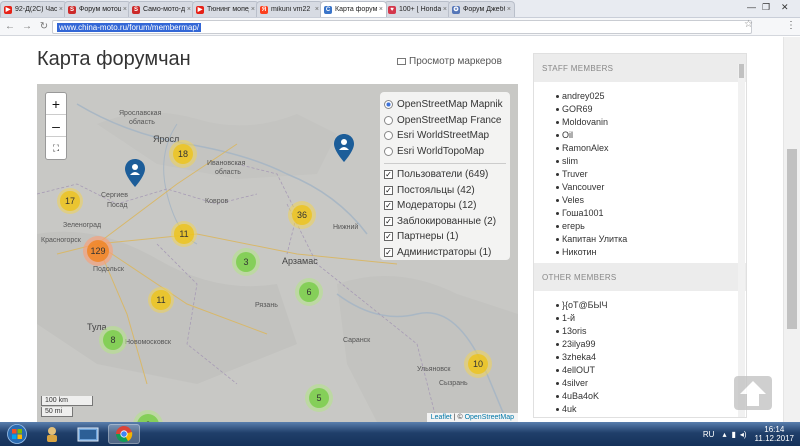  What do you see at coordinates (651, 122) in the screenshot?
I see `member-name-link: Moldovanin` at bounding box center [651, 122].